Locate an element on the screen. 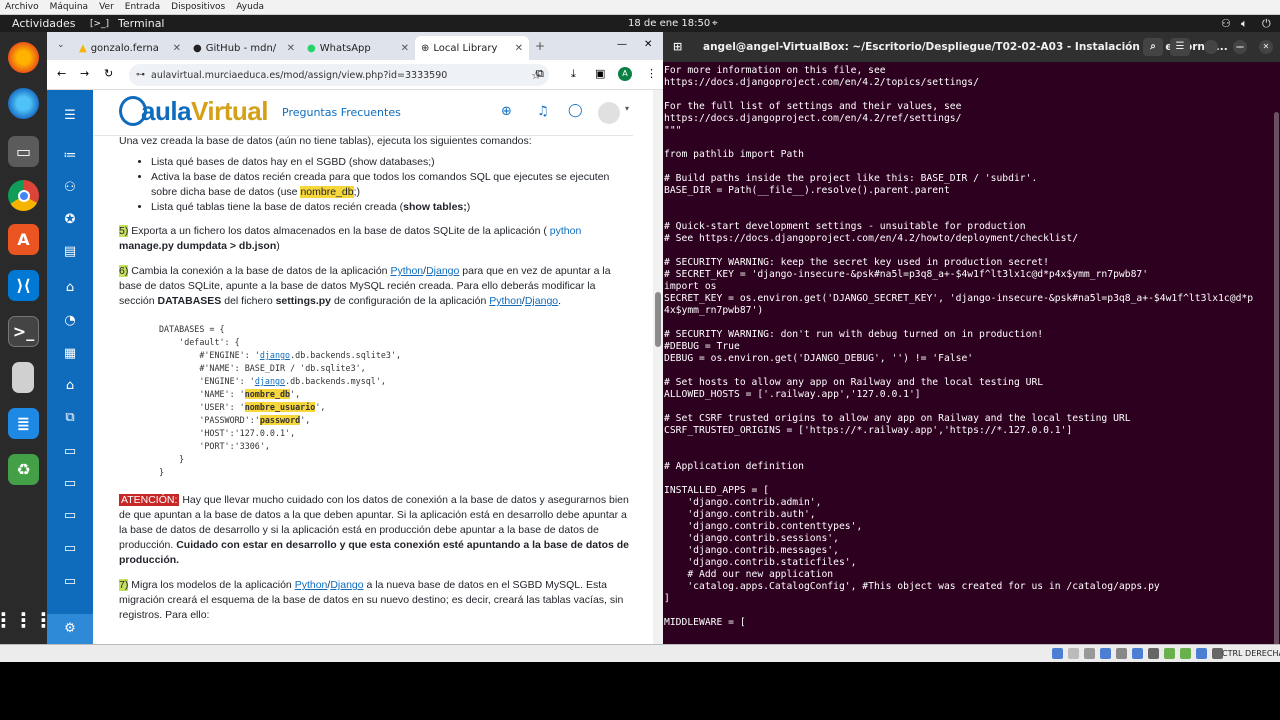 The width and height of the screenshot is (1280, 720). tab-local-library: ⊕ Local Library ✕ is located at coordinates (472, 48).